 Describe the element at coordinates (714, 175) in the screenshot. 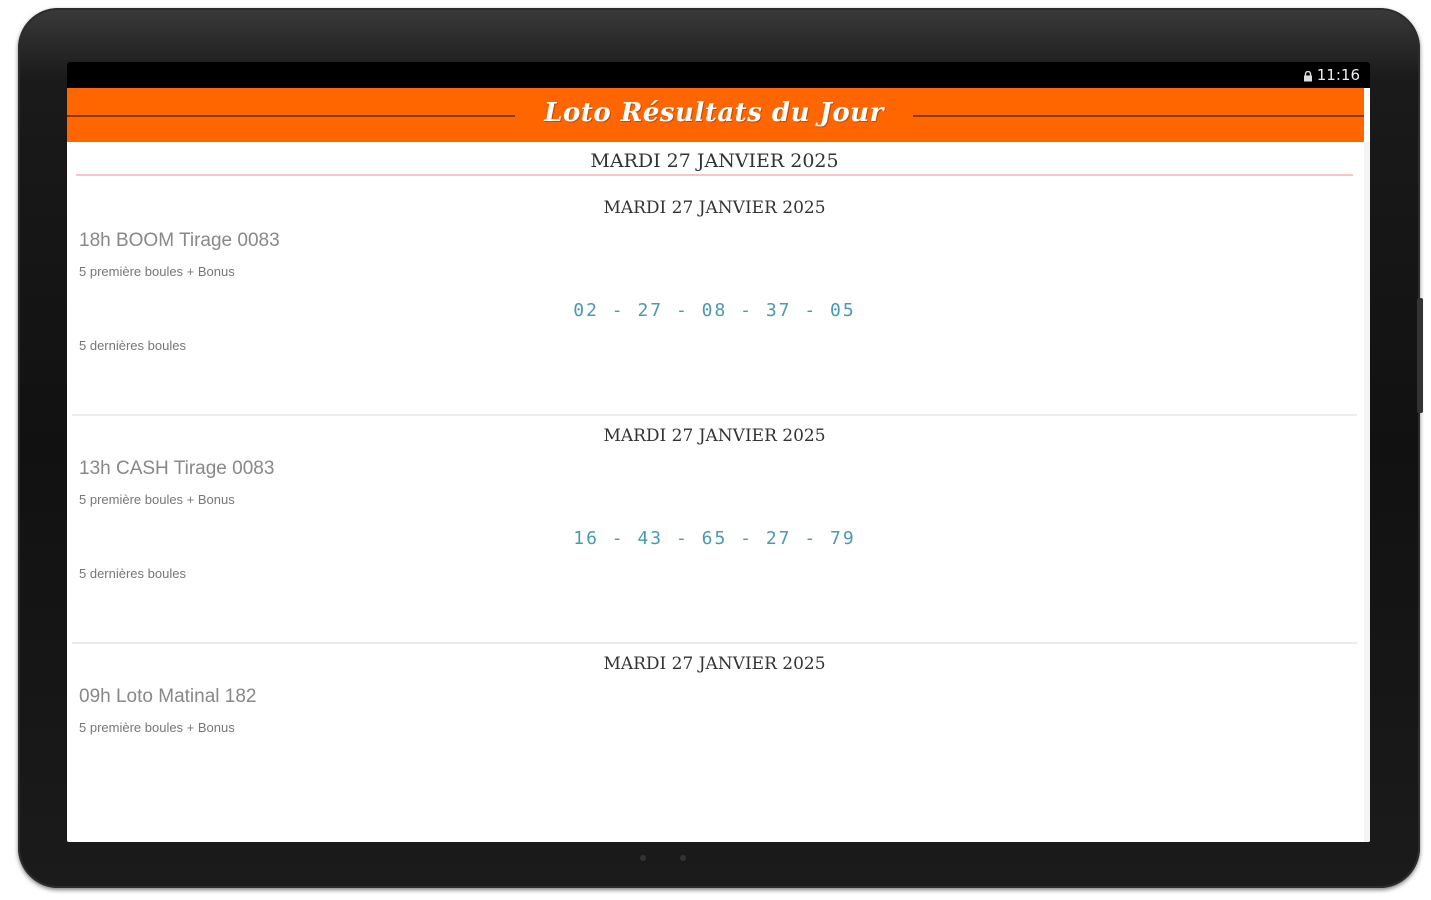

I see `header-divider` at that location.